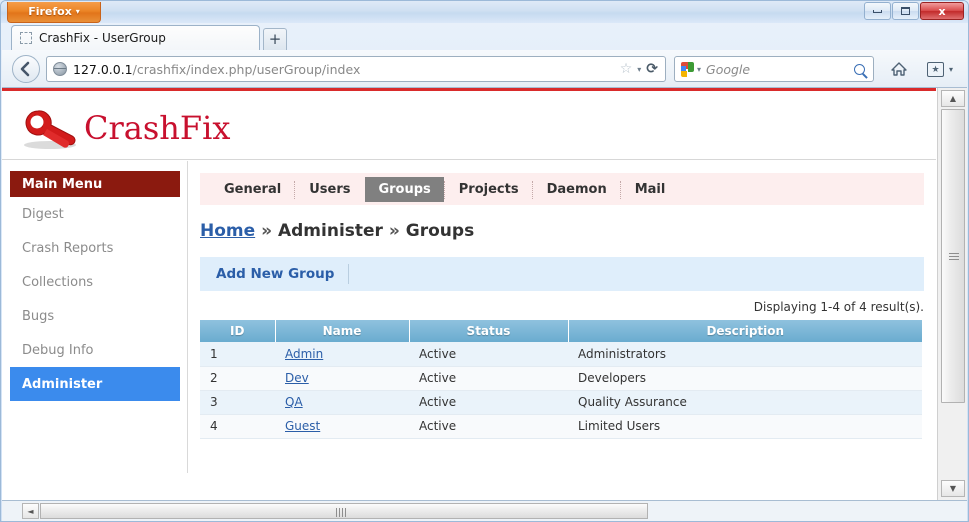 This screenshot has width=969, height=522. Describe the element at coordinates (51, 128) in the screenshot. I see `wrench-icon` at that location.